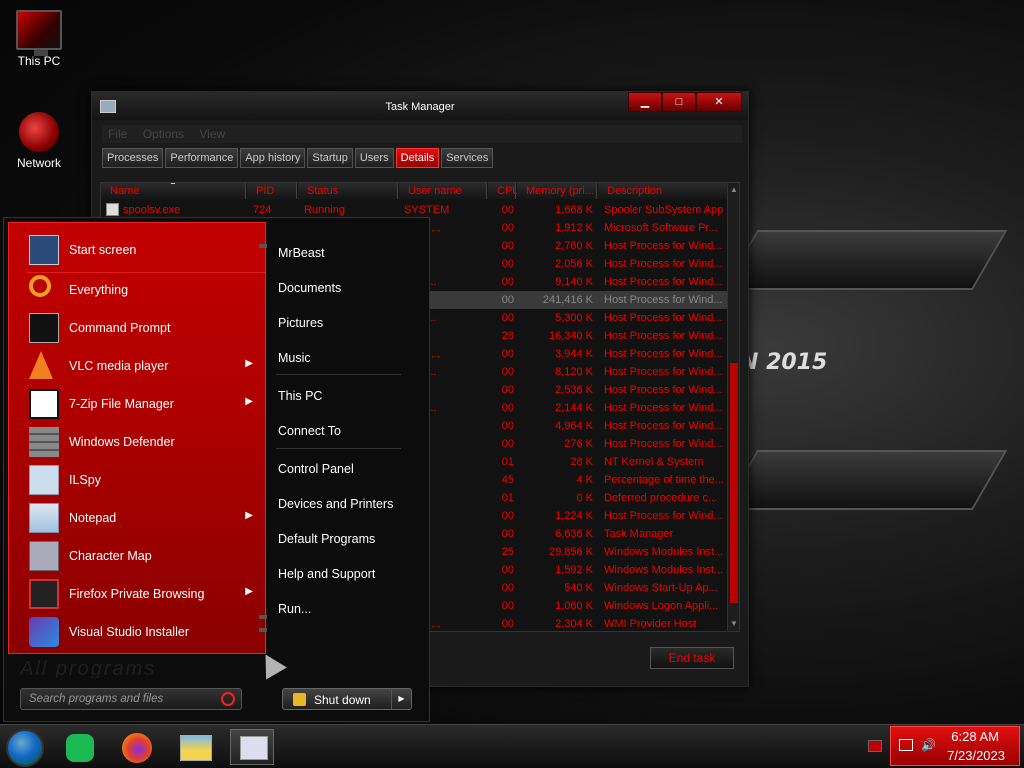 The width and height of the screenshot is (1024, 768). What do you see at coordinates (584, 498) in the screenshot?
I see `cell-mem: 0 K` at bounding box center [584, 498].